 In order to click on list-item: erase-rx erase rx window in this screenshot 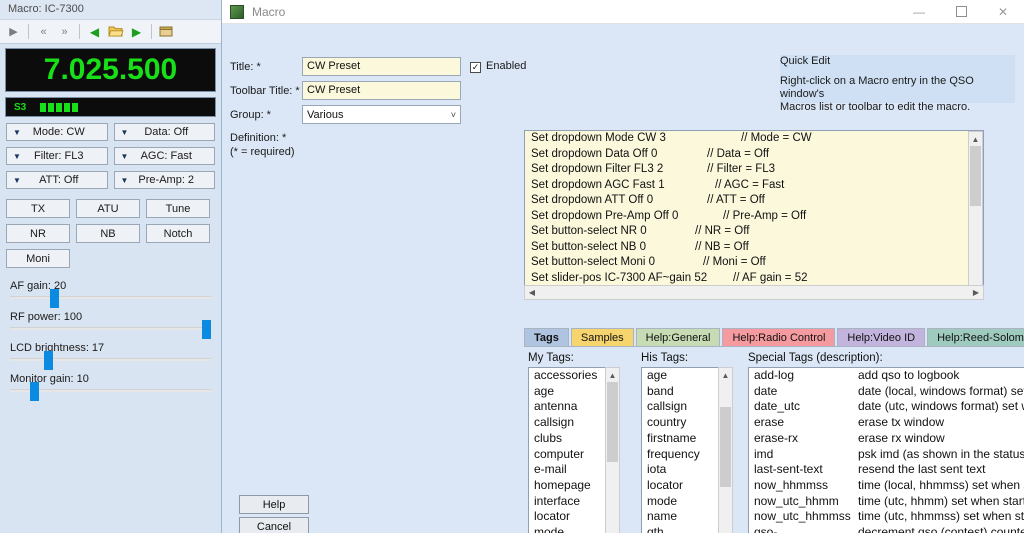, I will do `click(886, 439)`.